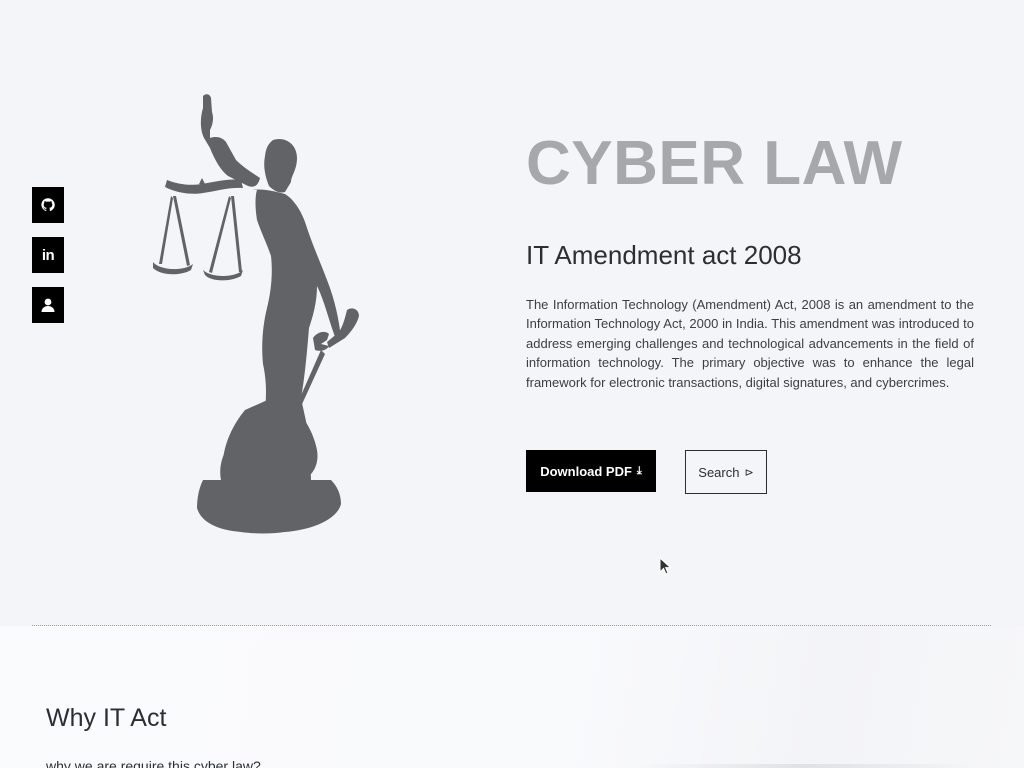 The height and width of the screenshot is (768, 1024). What do you see at coordinates (106, 718) in the screenshot?
I see `section-title: Why IT Act` at bounding box center [106, 718].